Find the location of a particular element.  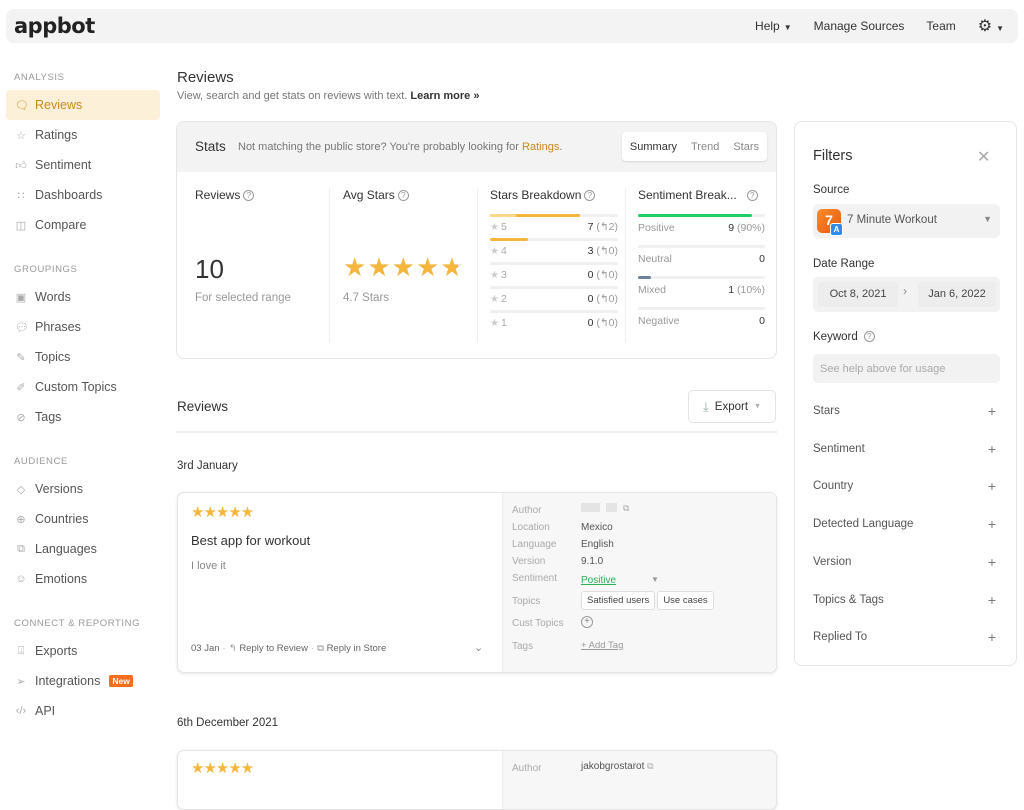

globe-icon: ⊕ is located at coordinates (21, 519).